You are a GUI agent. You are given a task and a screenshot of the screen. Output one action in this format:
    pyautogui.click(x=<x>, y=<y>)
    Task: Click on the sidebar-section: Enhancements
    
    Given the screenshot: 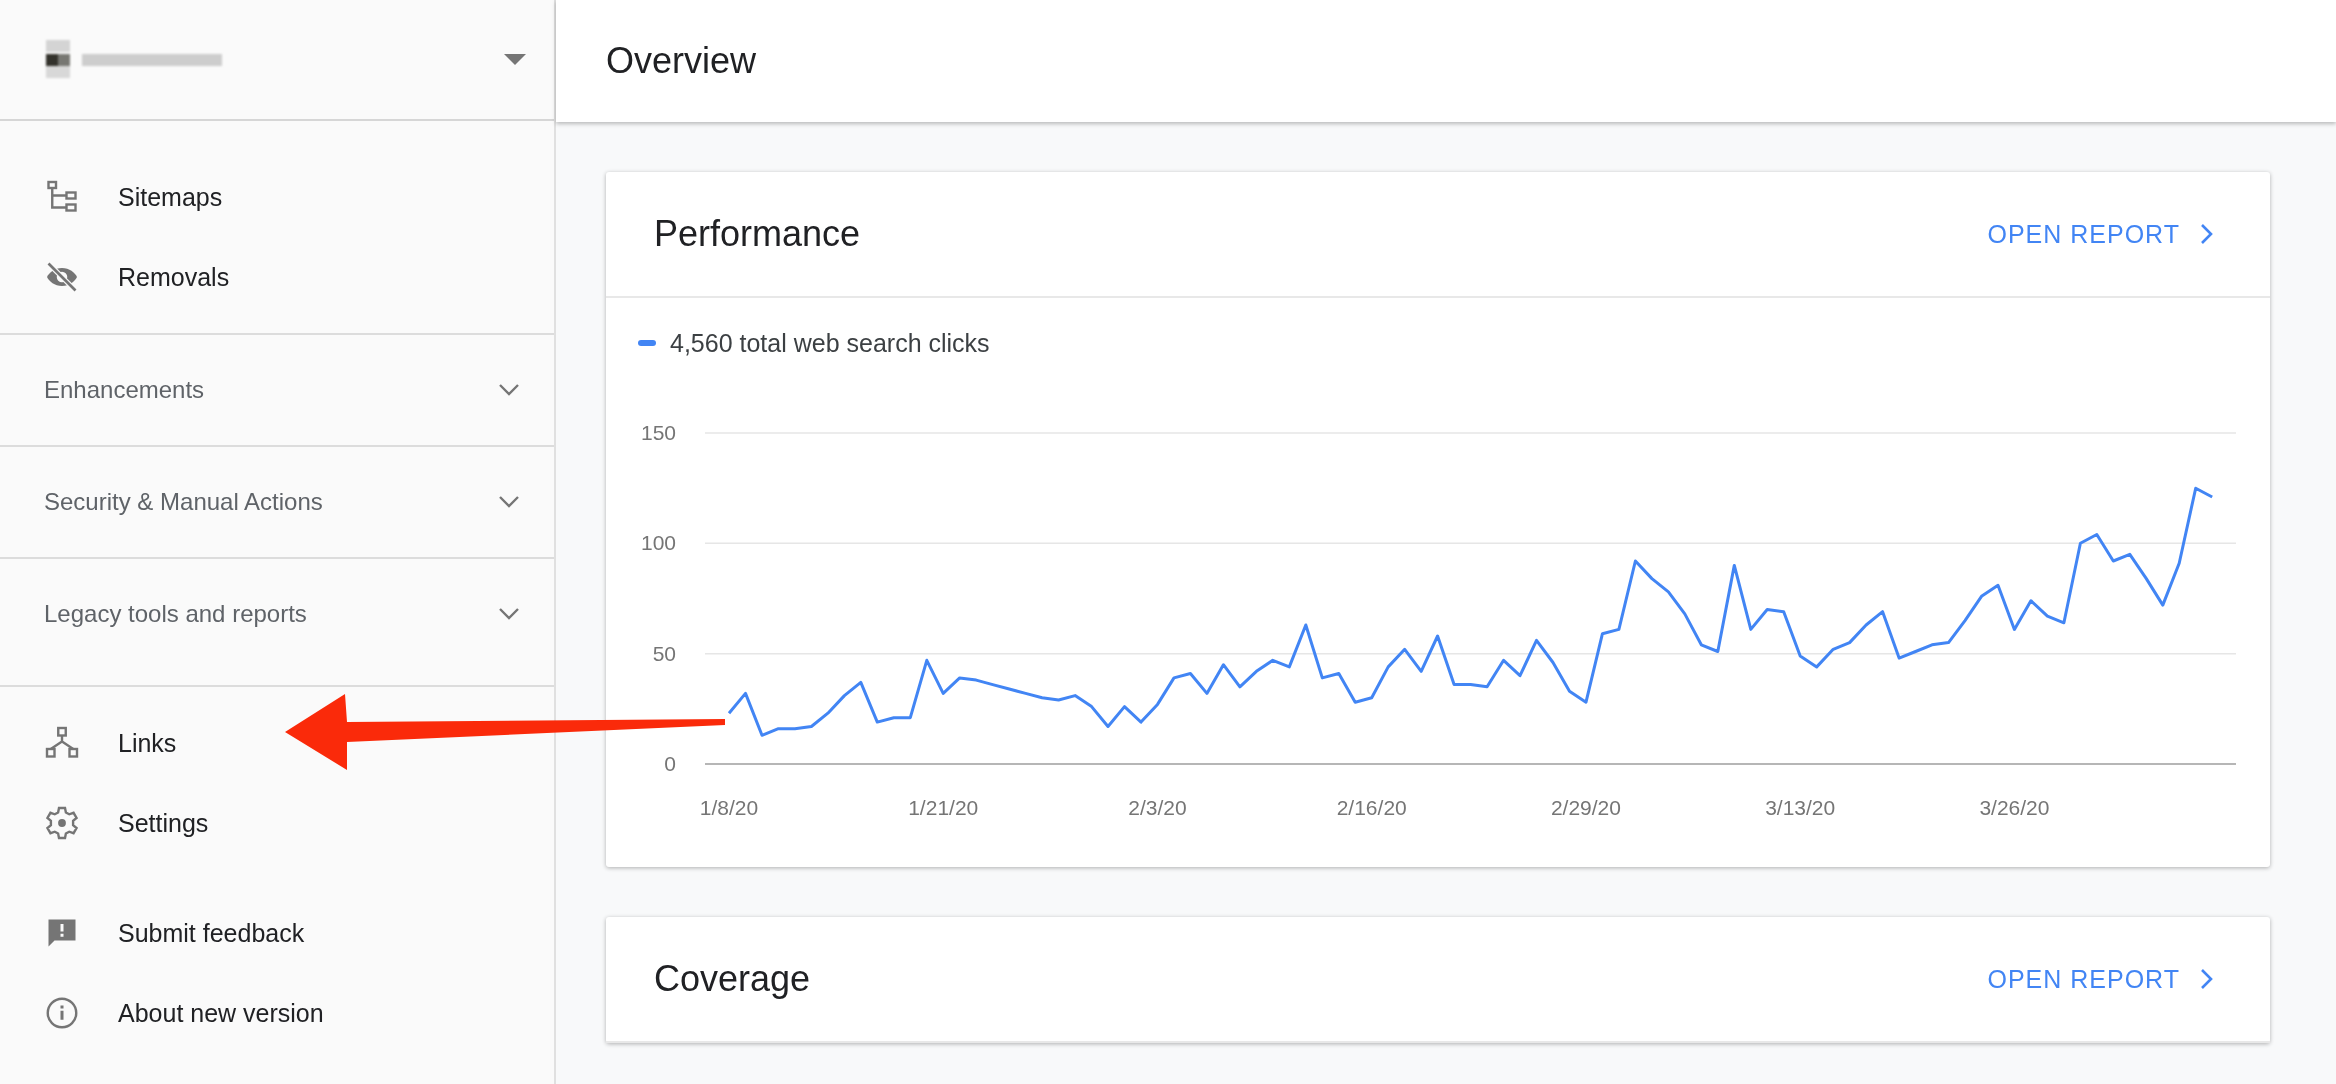 What is the action you would take?
    pyautogui.click(x=277, y=389)
    